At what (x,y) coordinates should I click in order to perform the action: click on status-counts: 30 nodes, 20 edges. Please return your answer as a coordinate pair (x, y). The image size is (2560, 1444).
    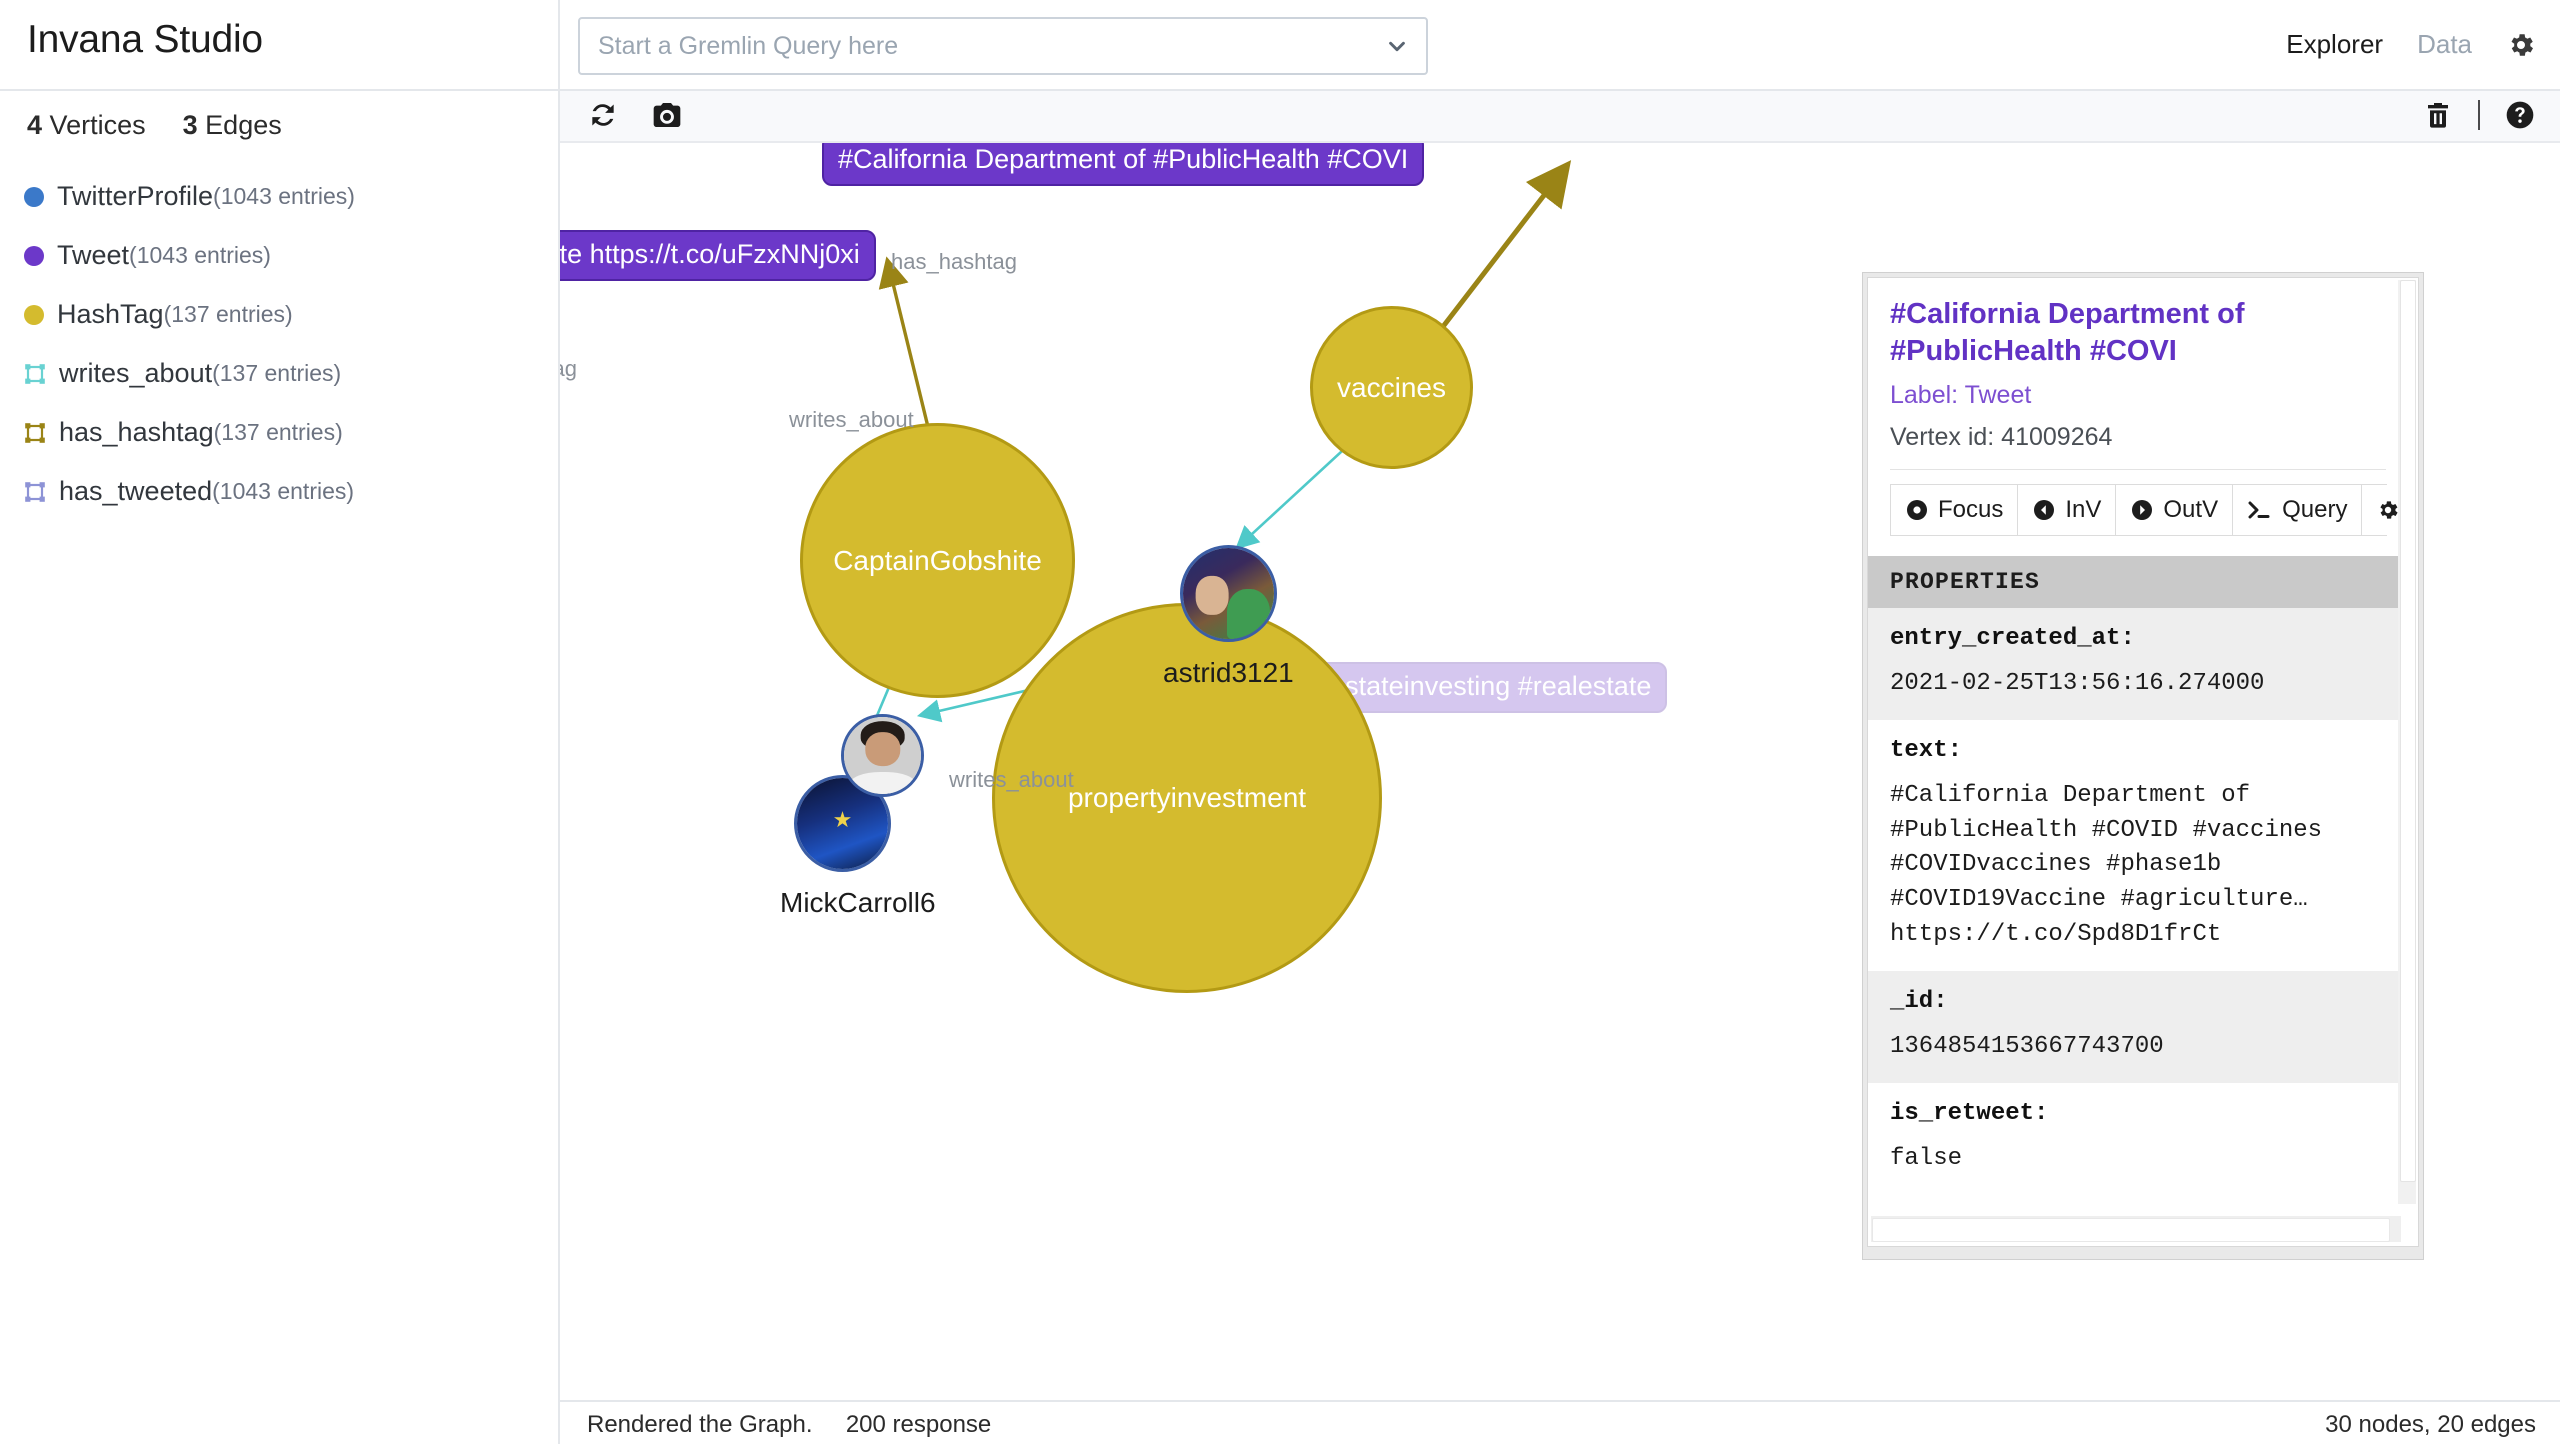
    Looking at the image, I should click on (2430, 1424).